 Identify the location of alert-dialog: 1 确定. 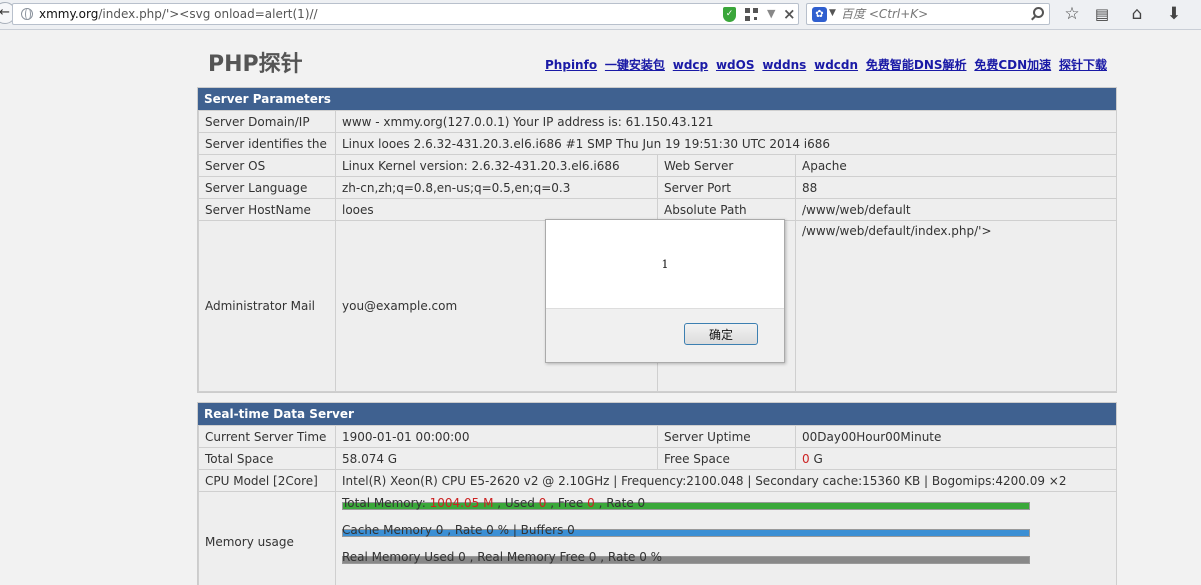
(665, 291).